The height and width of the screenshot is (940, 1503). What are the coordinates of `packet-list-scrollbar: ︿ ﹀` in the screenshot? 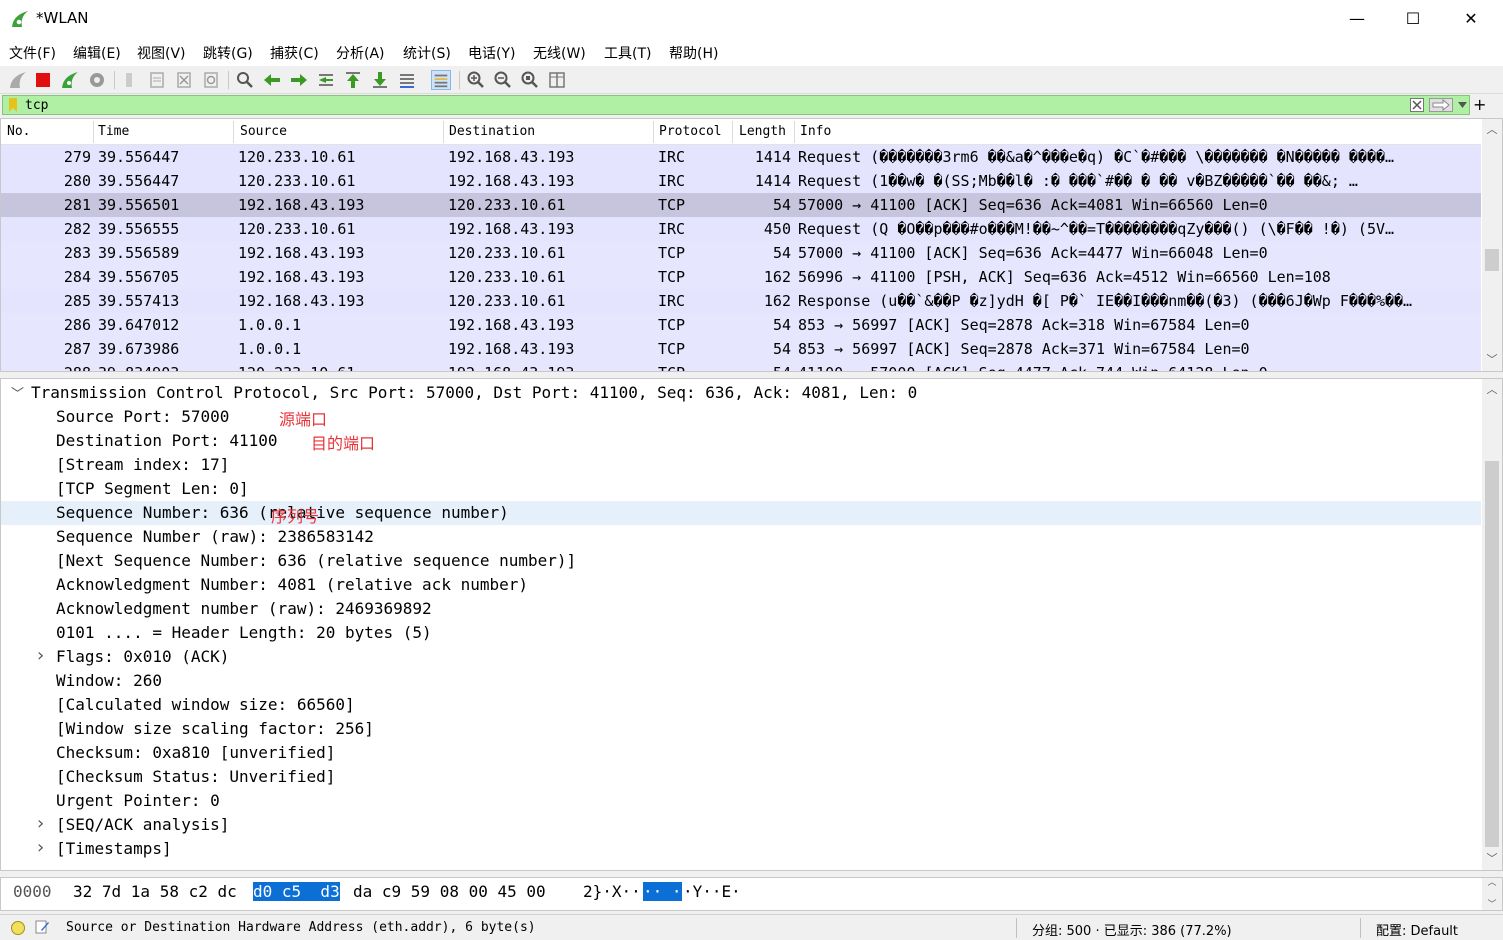 It's located at (1492, 245).